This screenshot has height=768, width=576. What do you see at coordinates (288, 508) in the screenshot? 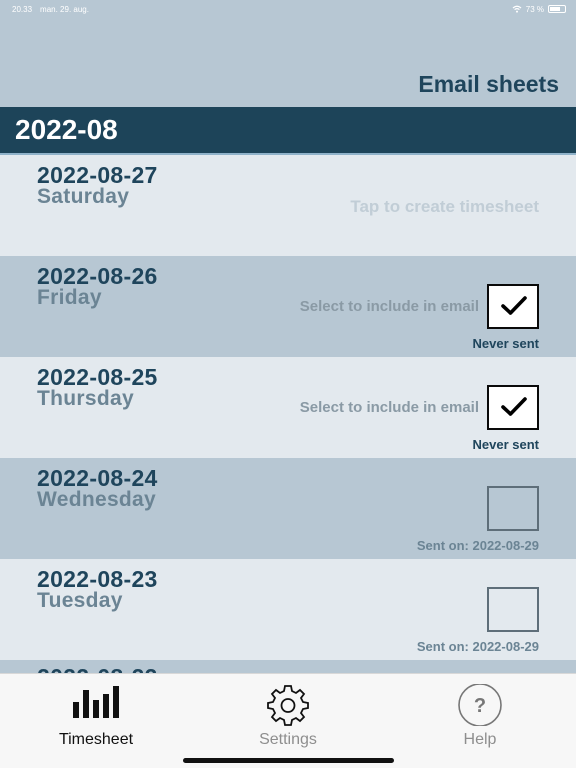
I see `list-item: 2022-08-24 Wednesday Sent on: 2022-08-29` at bounding box center [288, 508].